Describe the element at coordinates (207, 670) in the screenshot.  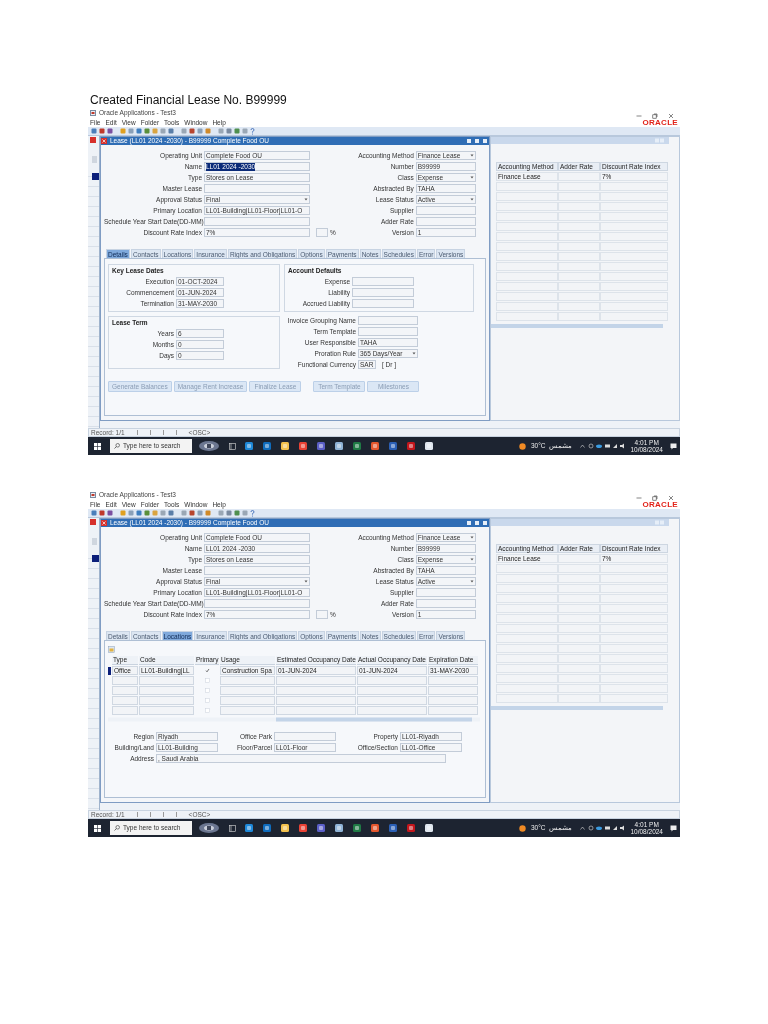
I see `checkbox` at that location.